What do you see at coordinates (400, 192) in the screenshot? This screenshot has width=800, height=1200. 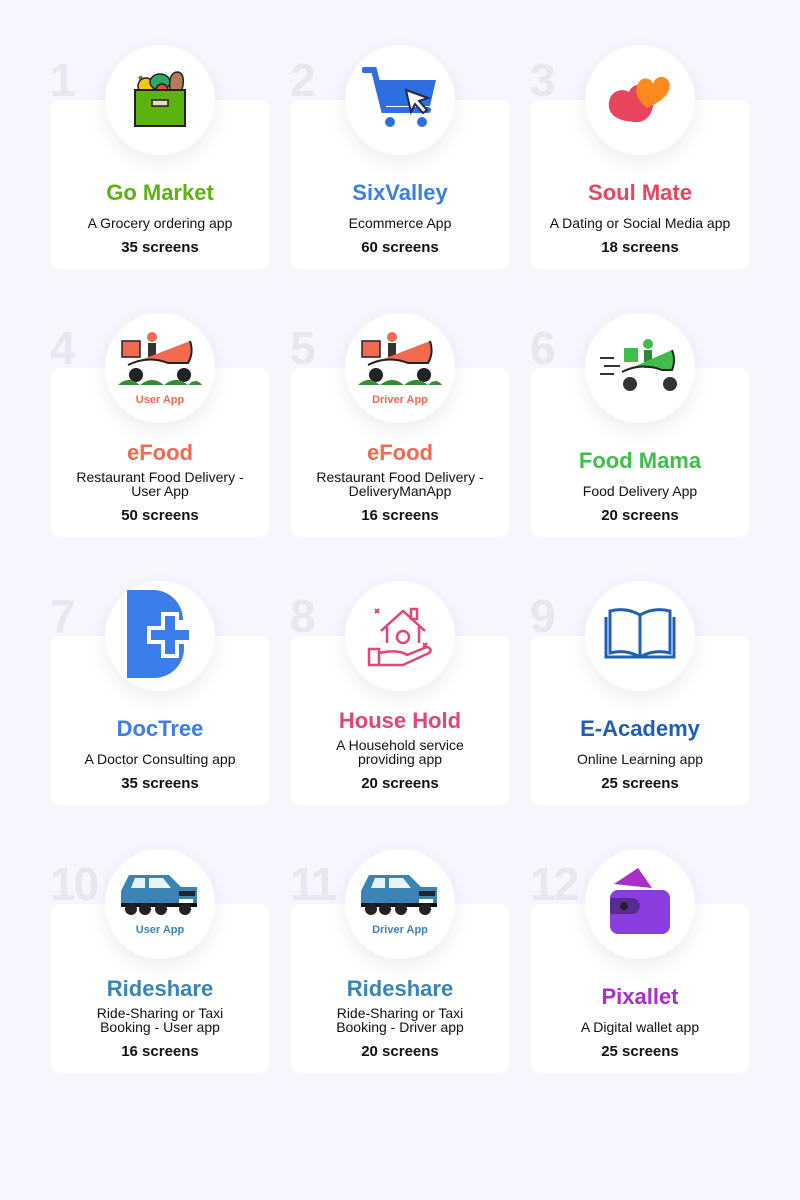 I see `app-title: SixValley` at bounding box center [400, 192].